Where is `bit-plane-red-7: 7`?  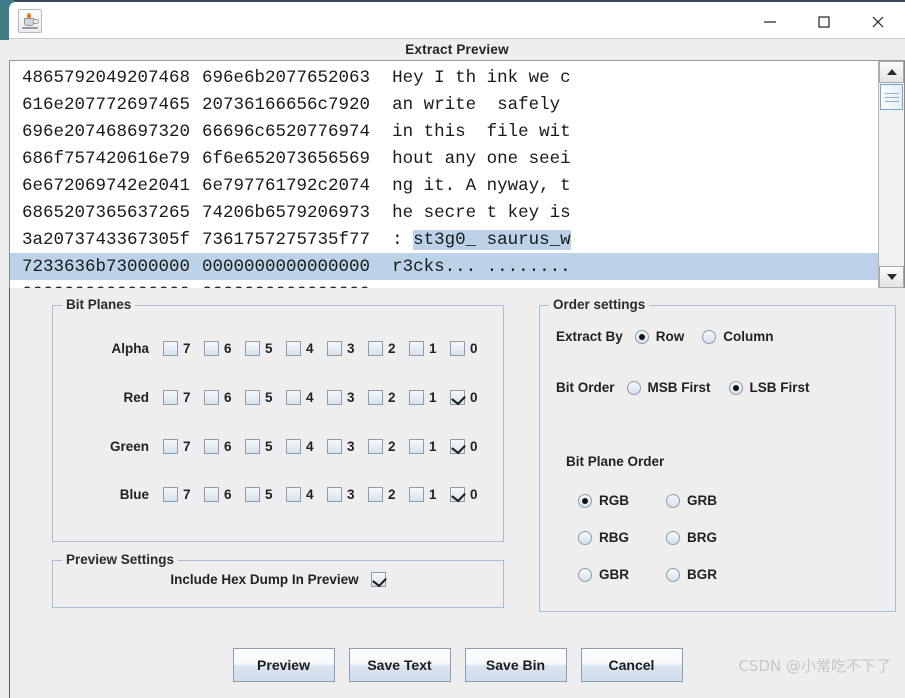
bit-plane-red-7: 7 is located at coordinates (183, 397).